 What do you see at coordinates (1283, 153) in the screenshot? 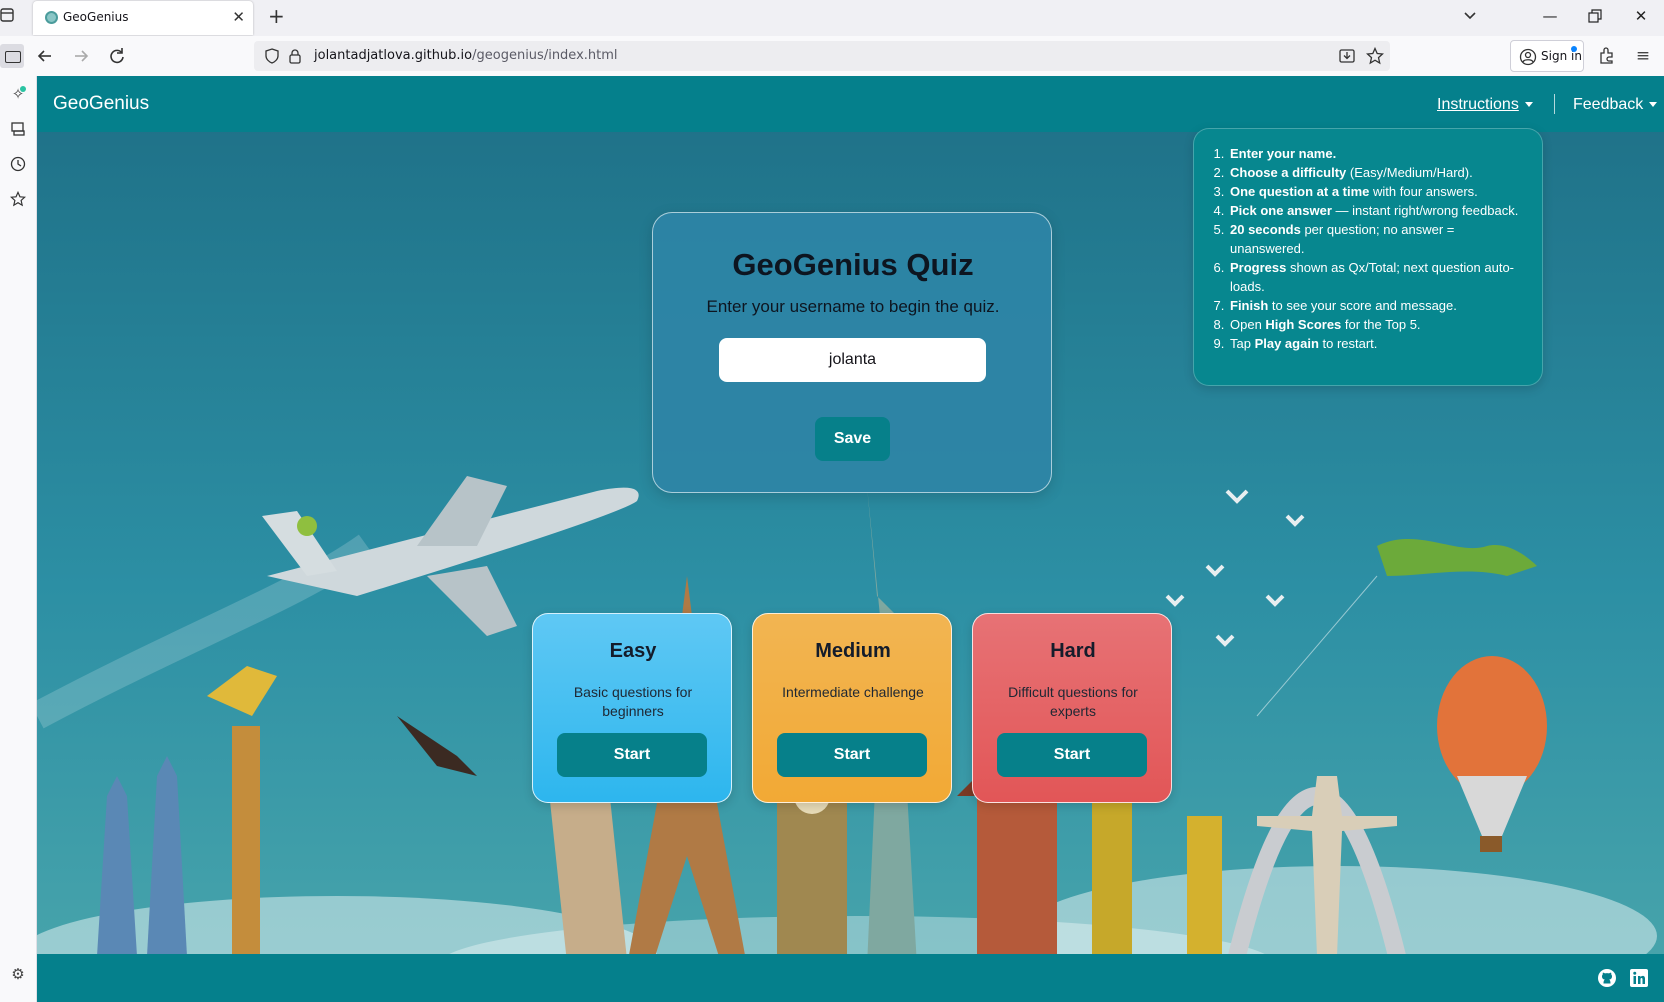
I see `instruction-keyword: Enter your name.` at bounding box center [1283, 153].